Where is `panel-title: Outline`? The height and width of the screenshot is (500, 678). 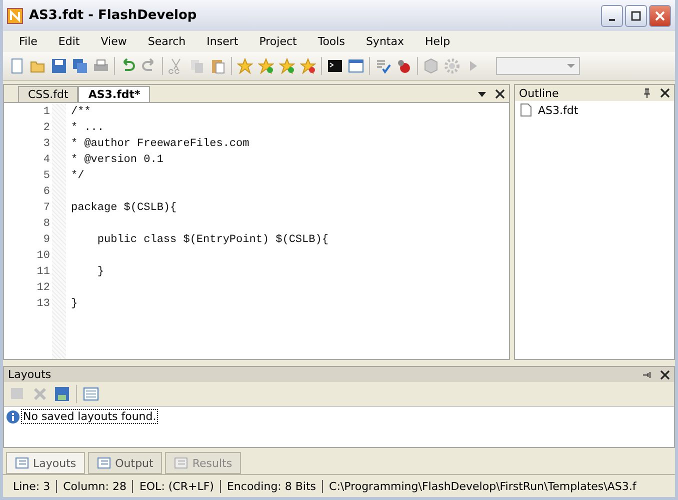
panel-title: Outline is located at coordinates (539, 93).